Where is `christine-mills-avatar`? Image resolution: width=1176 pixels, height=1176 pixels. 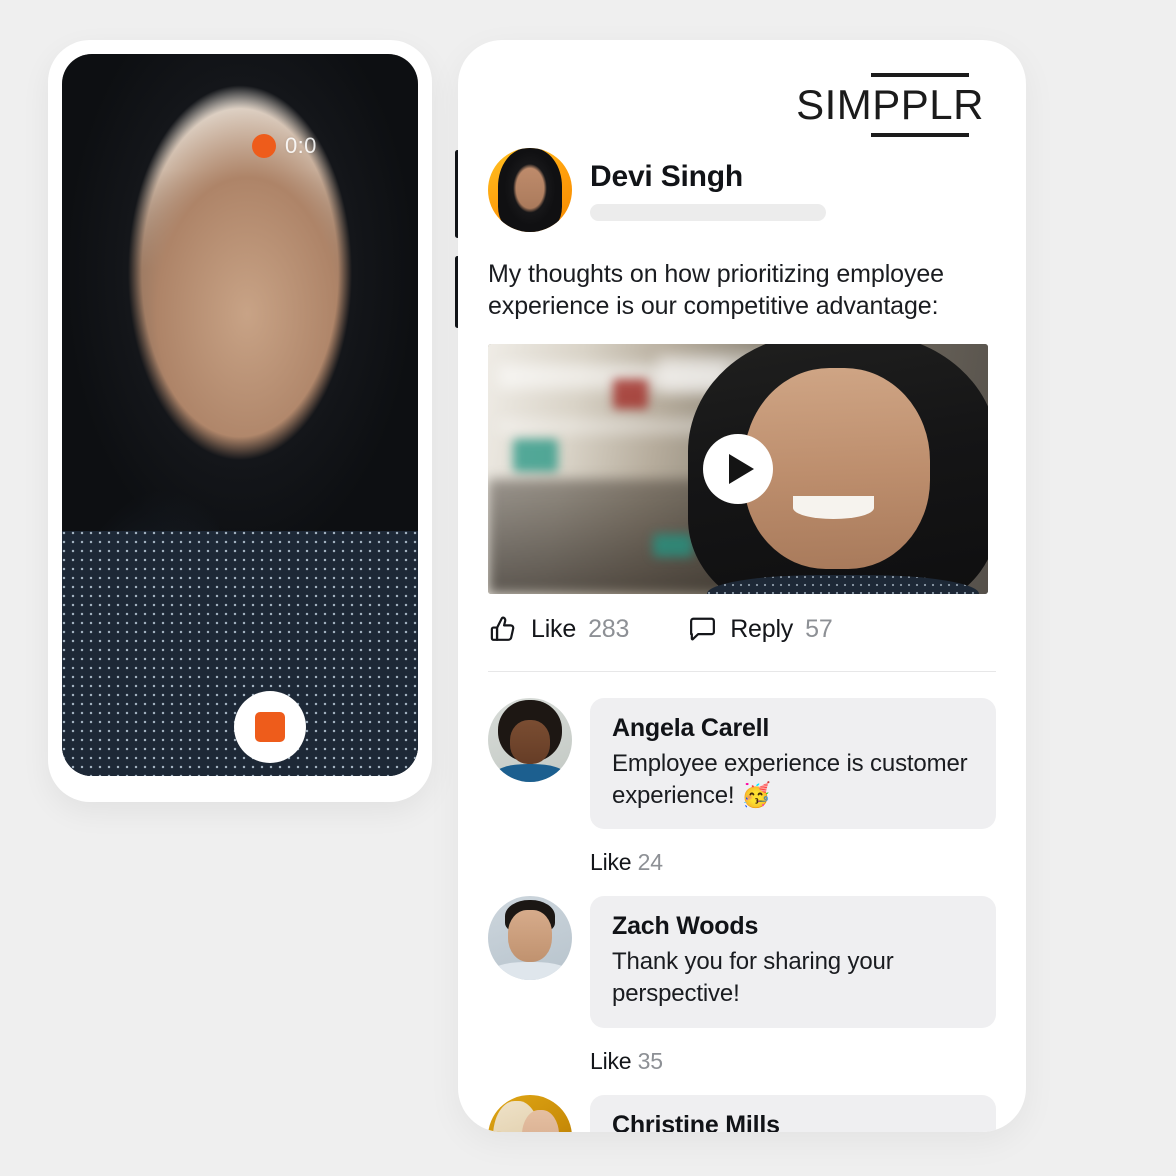
christine-mills-avatar is located at coordinates (530, 1113).